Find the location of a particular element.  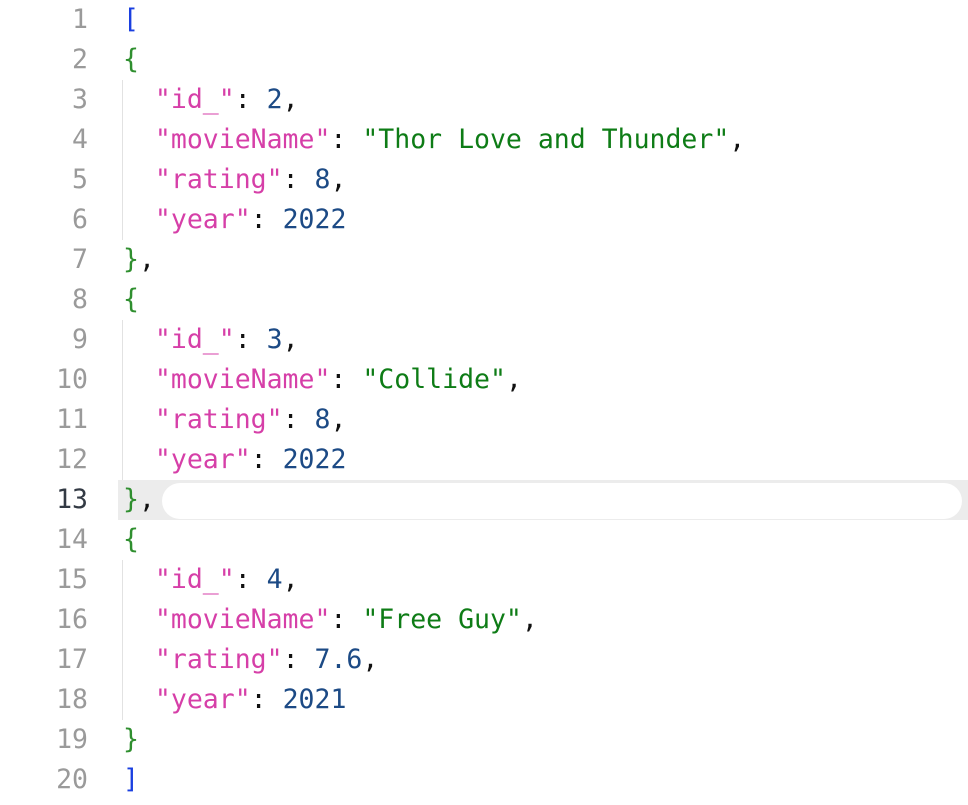

code-line: 5 "rating": 8, is located at coordinates (484, 180).